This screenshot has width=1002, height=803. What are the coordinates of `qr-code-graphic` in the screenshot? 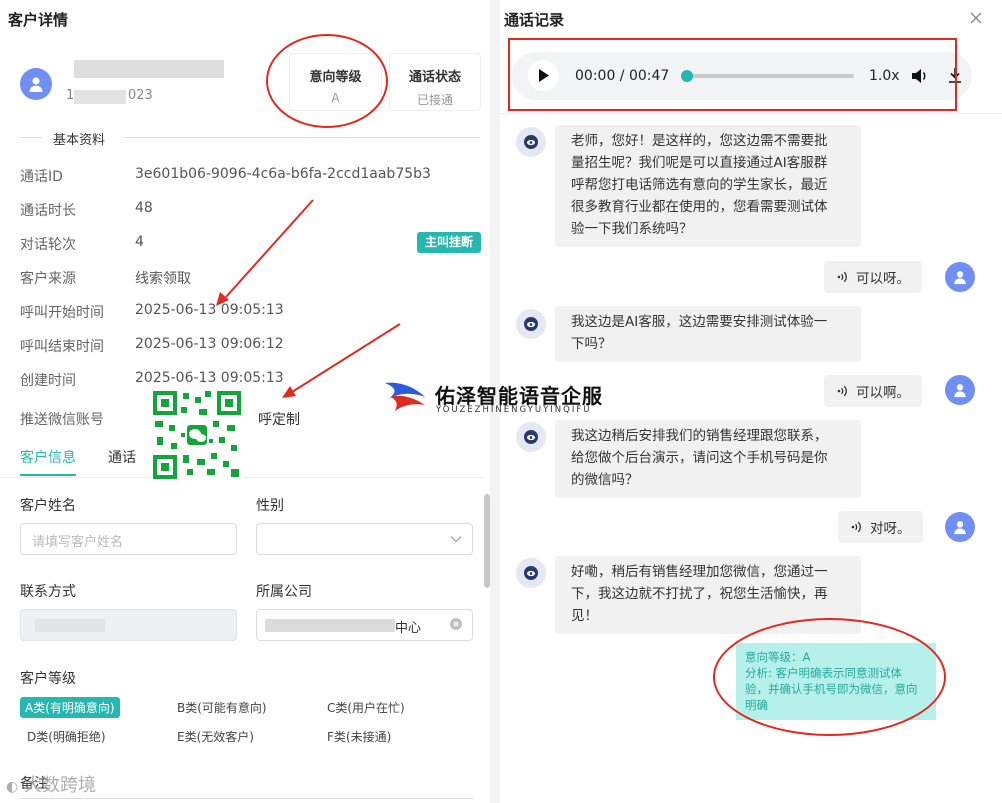 It's located at (197, 435).